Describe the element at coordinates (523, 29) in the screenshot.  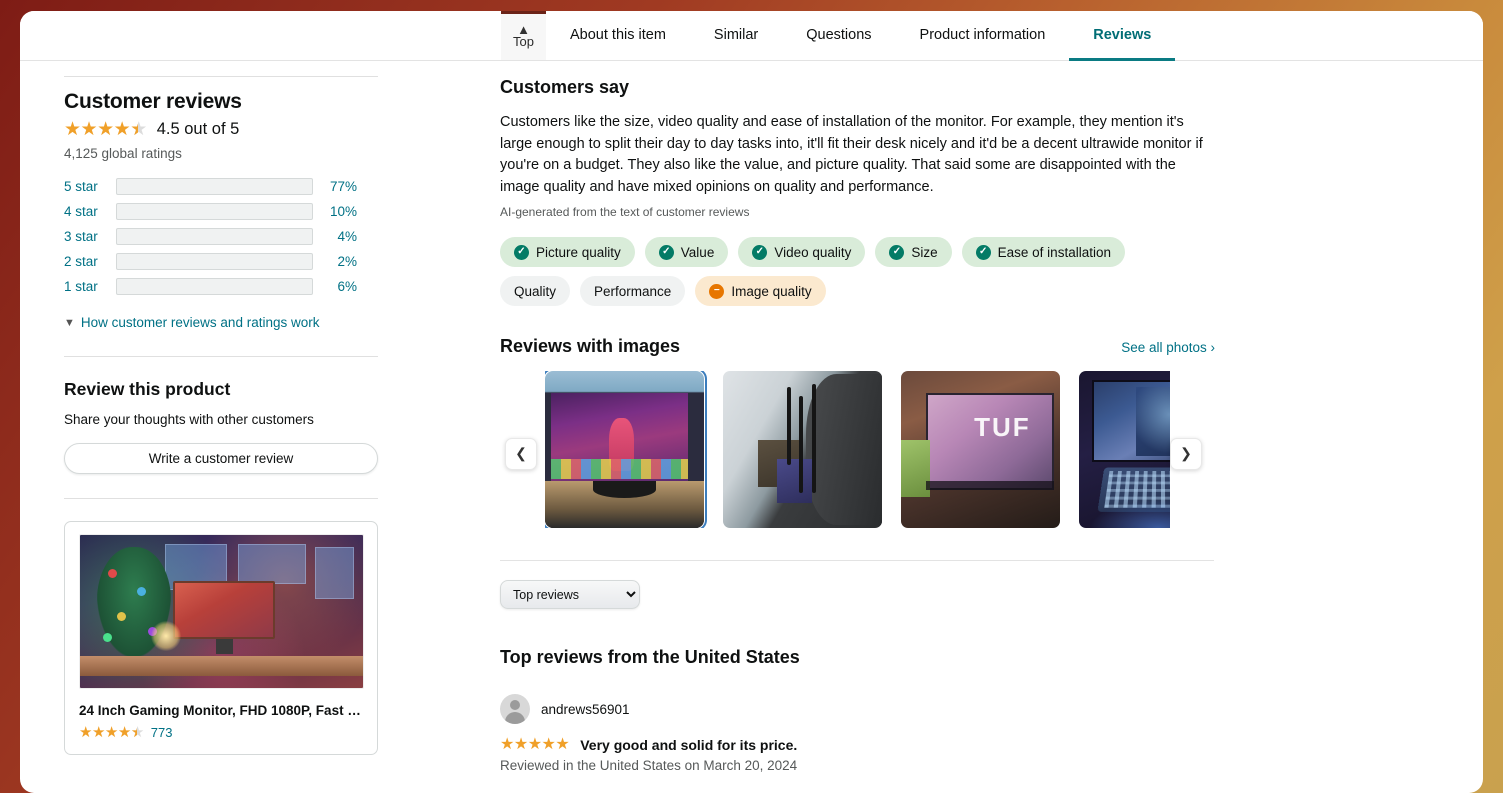
I see `chevron-up-icon: ▲` at that location.